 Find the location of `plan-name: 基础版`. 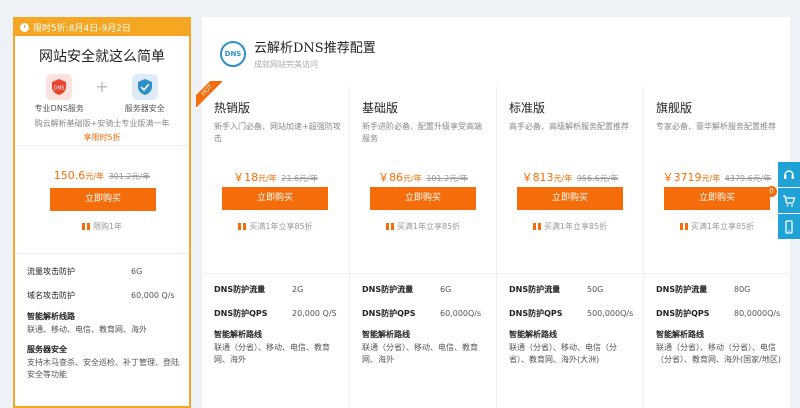

plan-name: 基础版 is located at coordinates (380, 108).